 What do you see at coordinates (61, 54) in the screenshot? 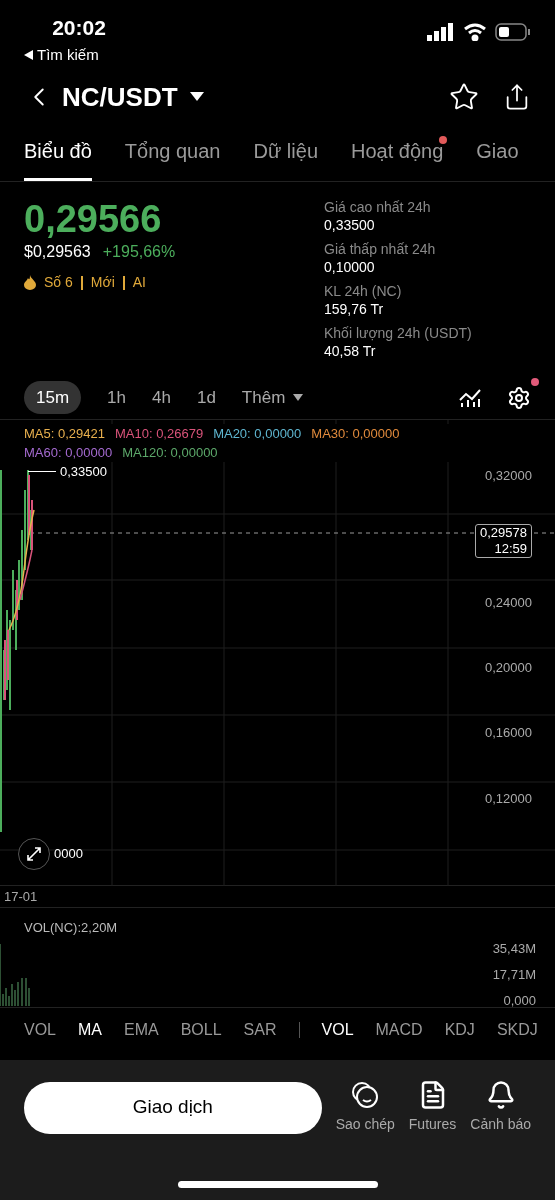
I see `back-to-search-link: Tìm kiếm` at bounding box center [61, 54].